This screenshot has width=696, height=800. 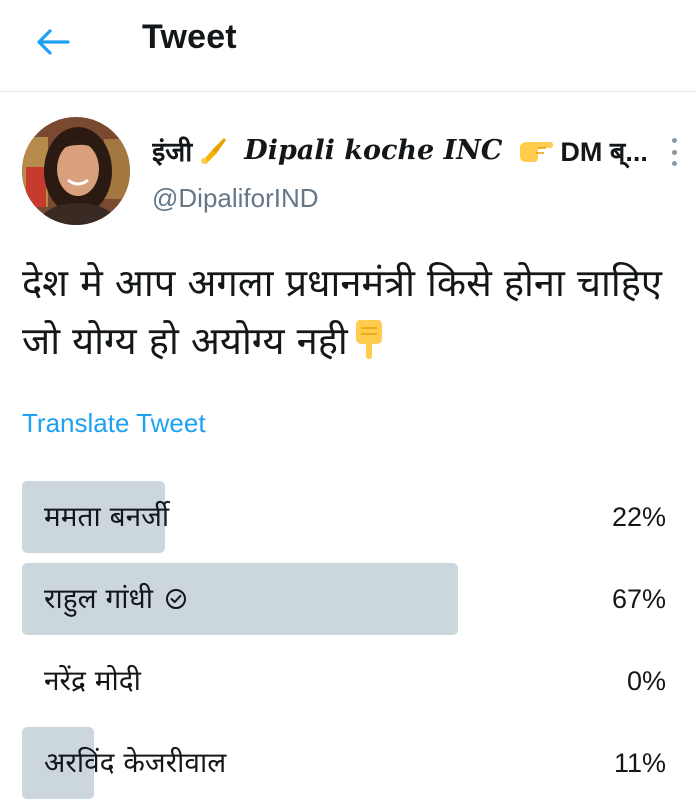 I want to click on poll-option-percent: 67%, so click(x=638, y=599).